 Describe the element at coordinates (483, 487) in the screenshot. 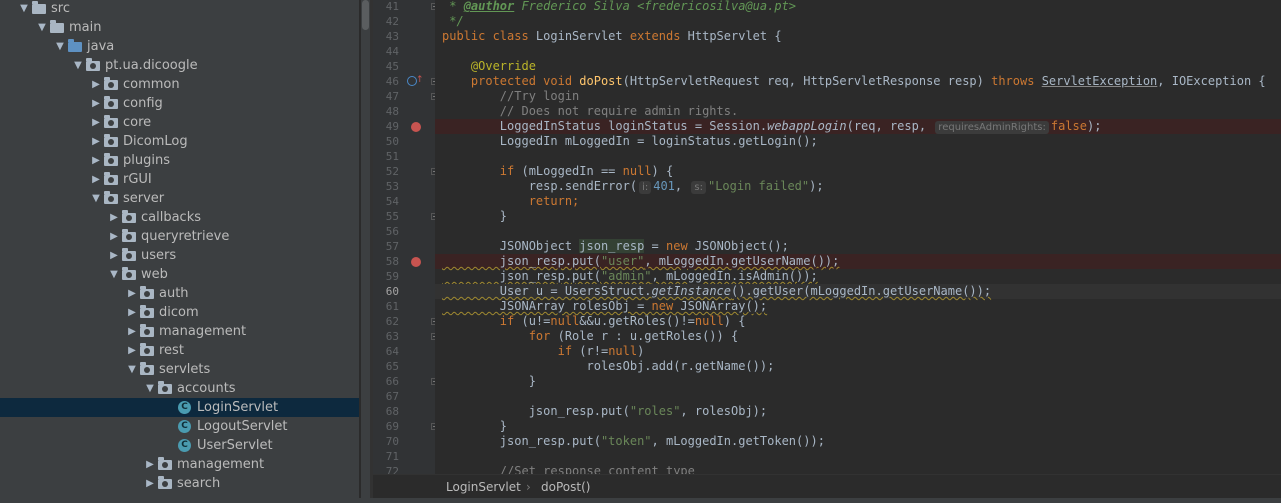

I see `breadcrumb-item-class: LoginServlet` at that location.